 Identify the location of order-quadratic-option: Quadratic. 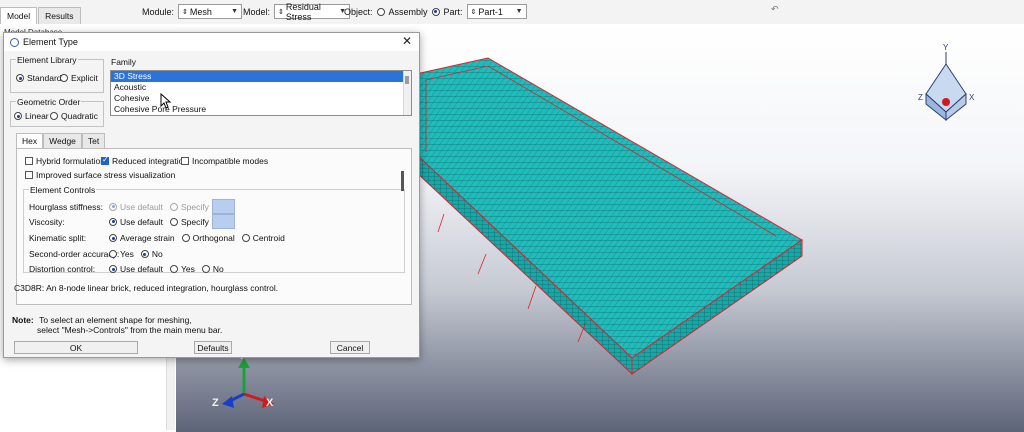
(74, 116).